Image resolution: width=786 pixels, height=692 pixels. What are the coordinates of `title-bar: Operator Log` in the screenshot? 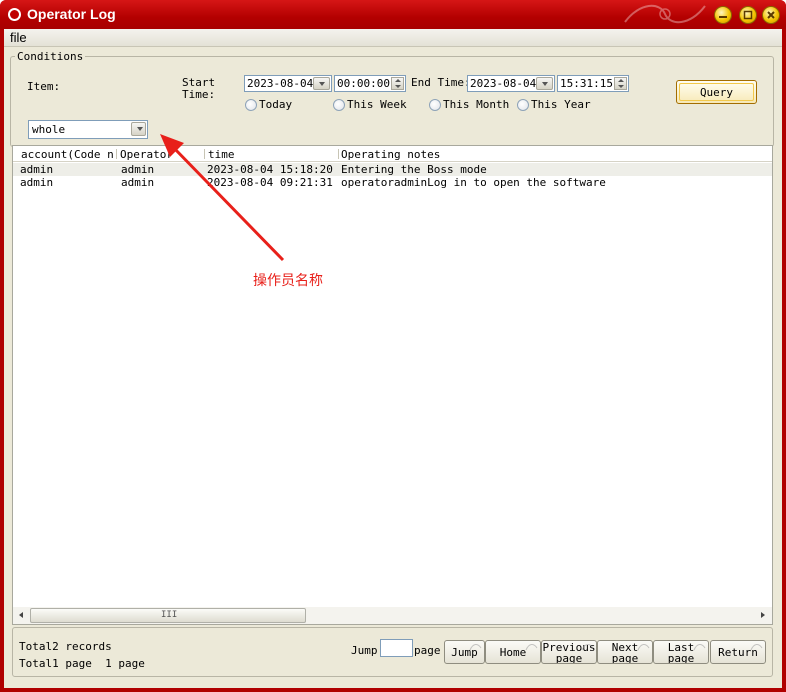 It's located at (393, 14).